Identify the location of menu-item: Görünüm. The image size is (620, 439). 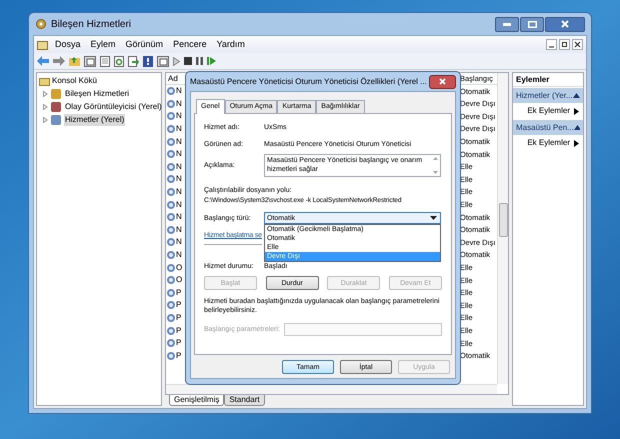
(144, 45).